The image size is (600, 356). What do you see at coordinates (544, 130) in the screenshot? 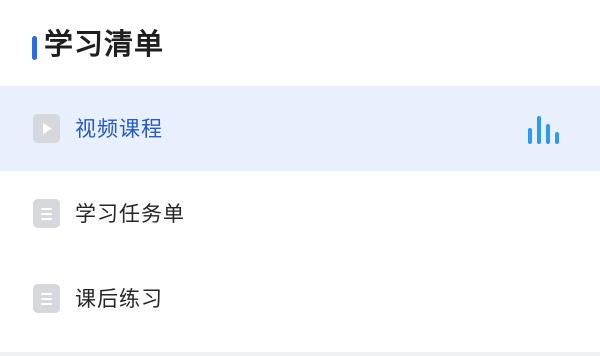
I see `playing-equalizer-icon` at bounding box center [544, 130].